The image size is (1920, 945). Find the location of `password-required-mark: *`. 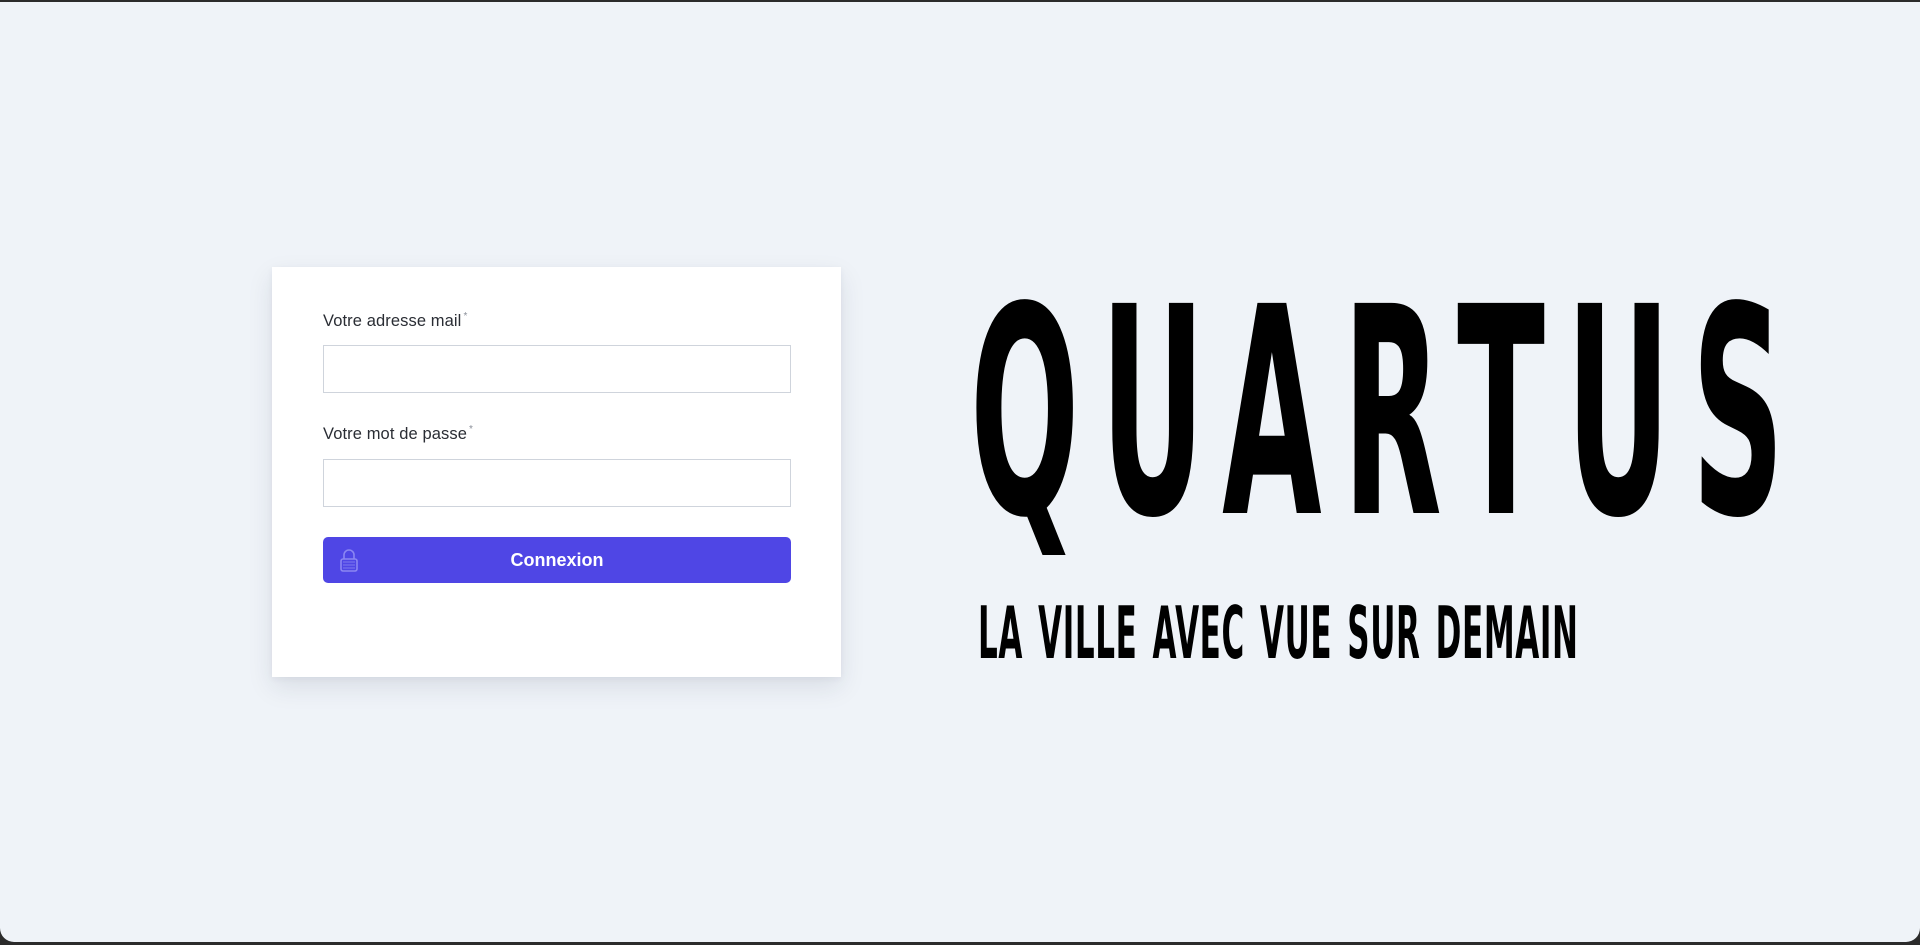

password-required-mark: * is located at coordinates (470, 429).